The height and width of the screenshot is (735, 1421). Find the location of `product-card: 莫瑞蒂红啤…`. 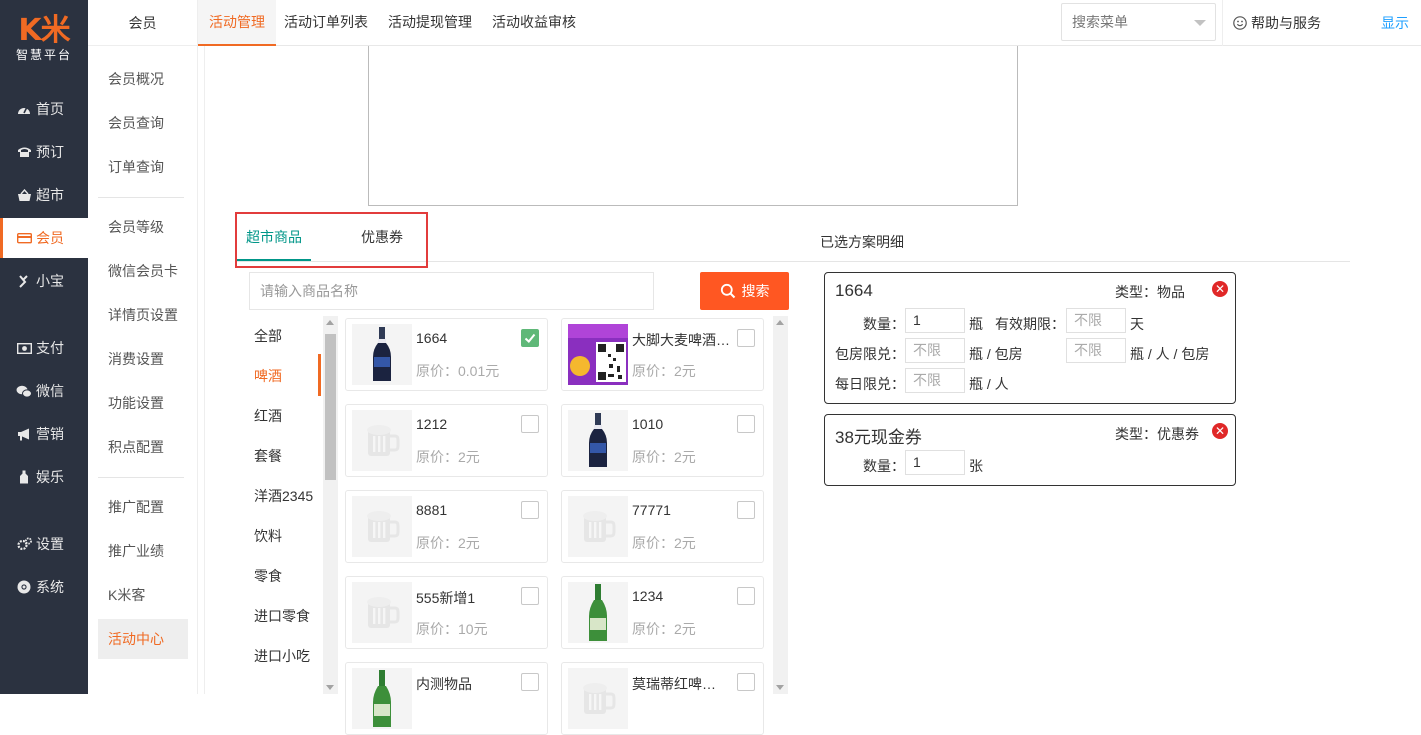

product-card: 莫瑞蒂红啤… is located at coordinates (662, 698).